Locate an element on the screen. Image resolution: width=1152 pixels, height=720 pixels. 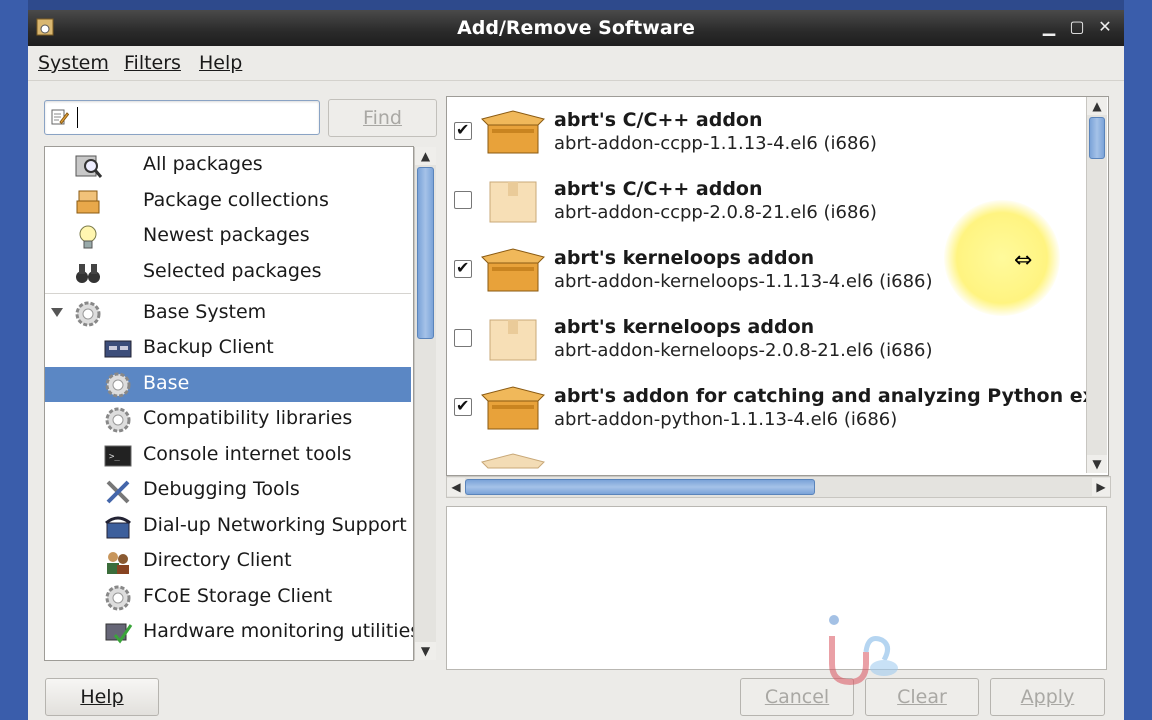
text-caret is located at coordinates (77, 117).